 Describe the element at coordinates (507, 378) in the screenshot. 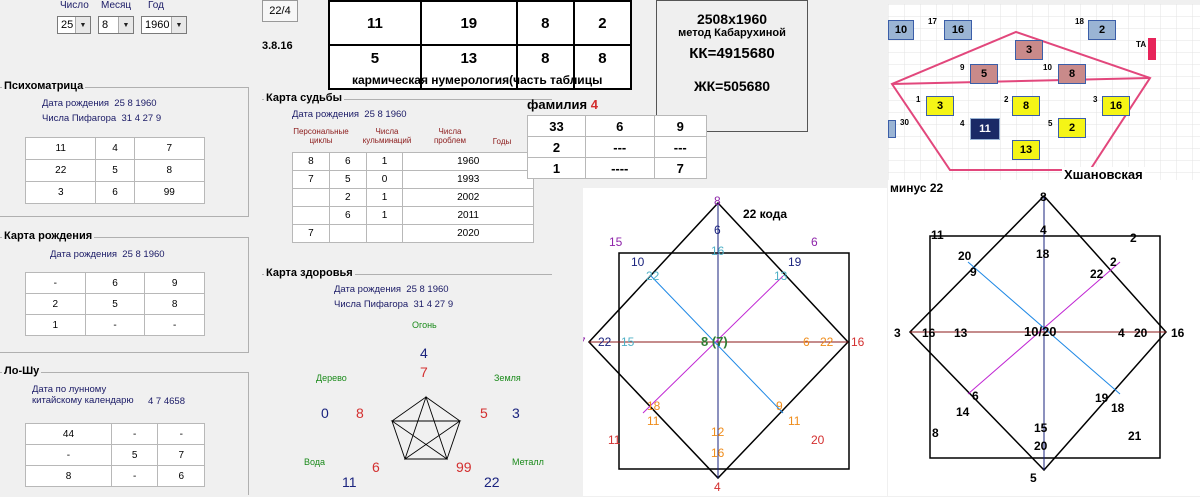

I see `earth-label: Земля` at that location.